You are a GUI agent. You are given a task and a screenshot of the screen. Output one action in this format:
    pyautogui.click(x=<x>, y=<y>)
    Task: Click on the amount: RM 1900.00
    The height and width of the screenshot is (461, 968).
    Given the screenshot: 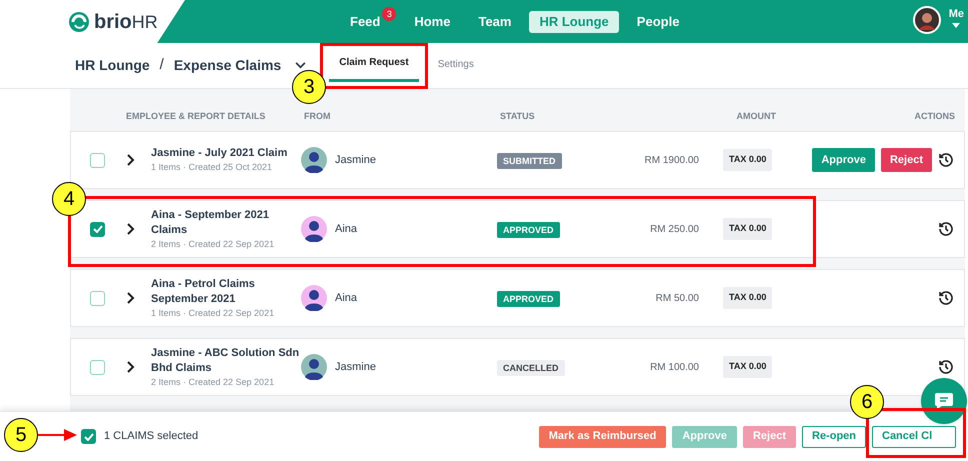 What is the action you would take?
    pyautogui.click(x=671, y=161)
    